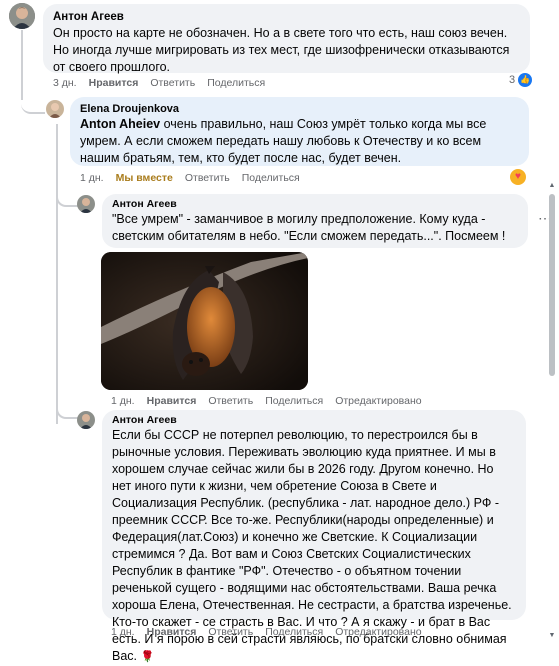 Image resolution: width=559 pixels, height=666 pixels. Describe the element at coordinates (144, 178) in the screenshot. I see `together-reaction-button: Мы вместе` at that location.